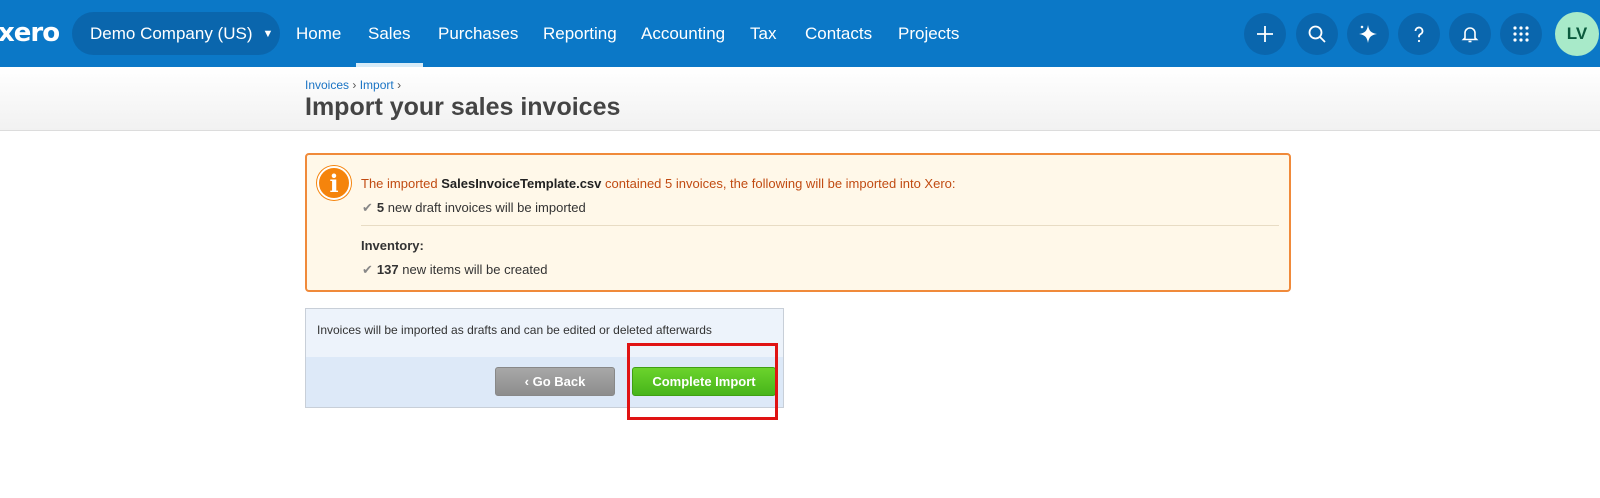 The height and width of the screenshot is (498, 1600). I want to click on search-icon, so click(1317, 34).